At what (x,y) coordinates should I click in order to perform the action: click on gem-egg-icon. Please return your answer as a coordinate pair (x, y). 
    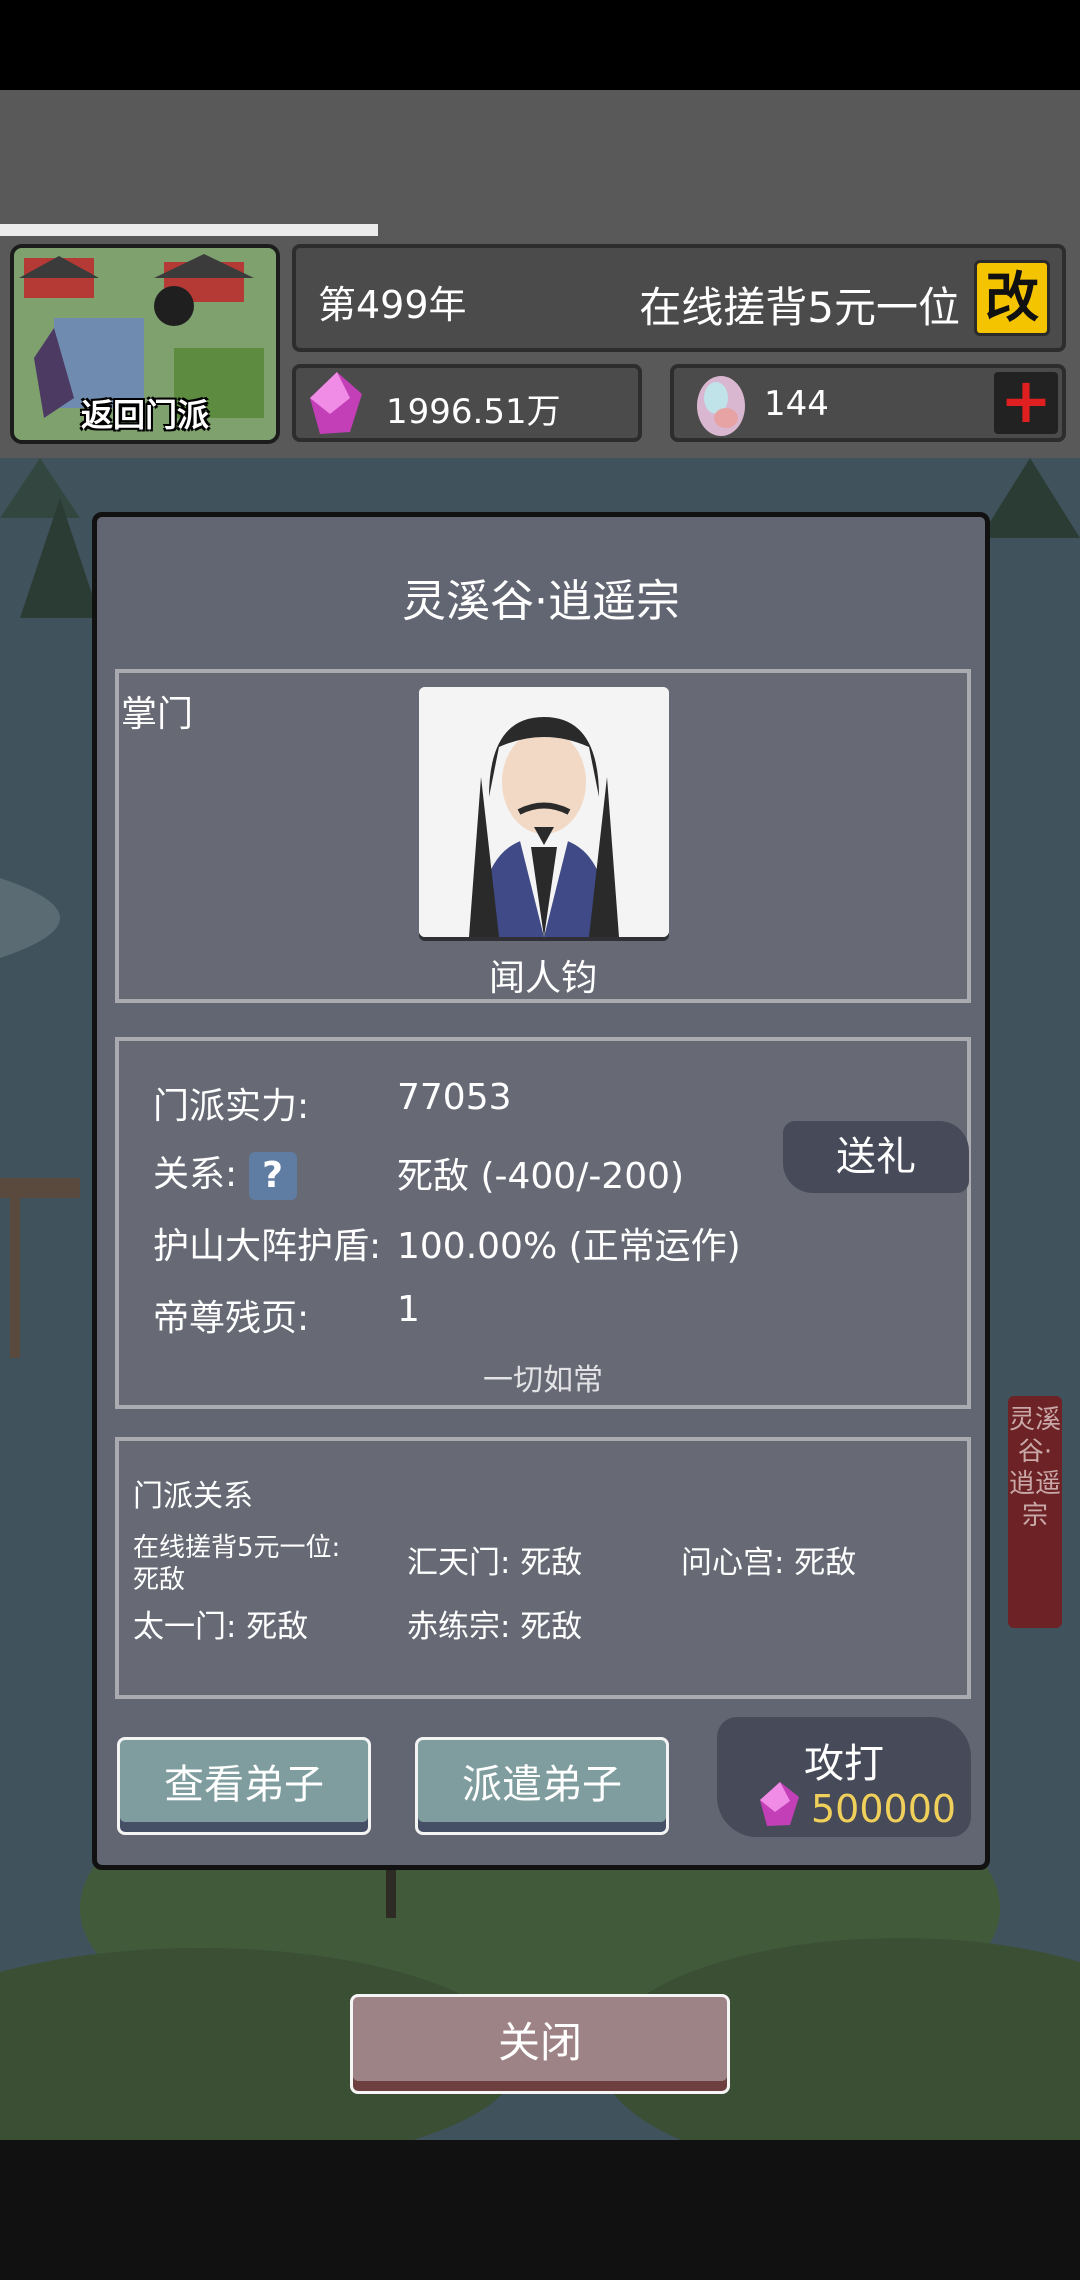
    Looking at the image, I should click on (721, 406).